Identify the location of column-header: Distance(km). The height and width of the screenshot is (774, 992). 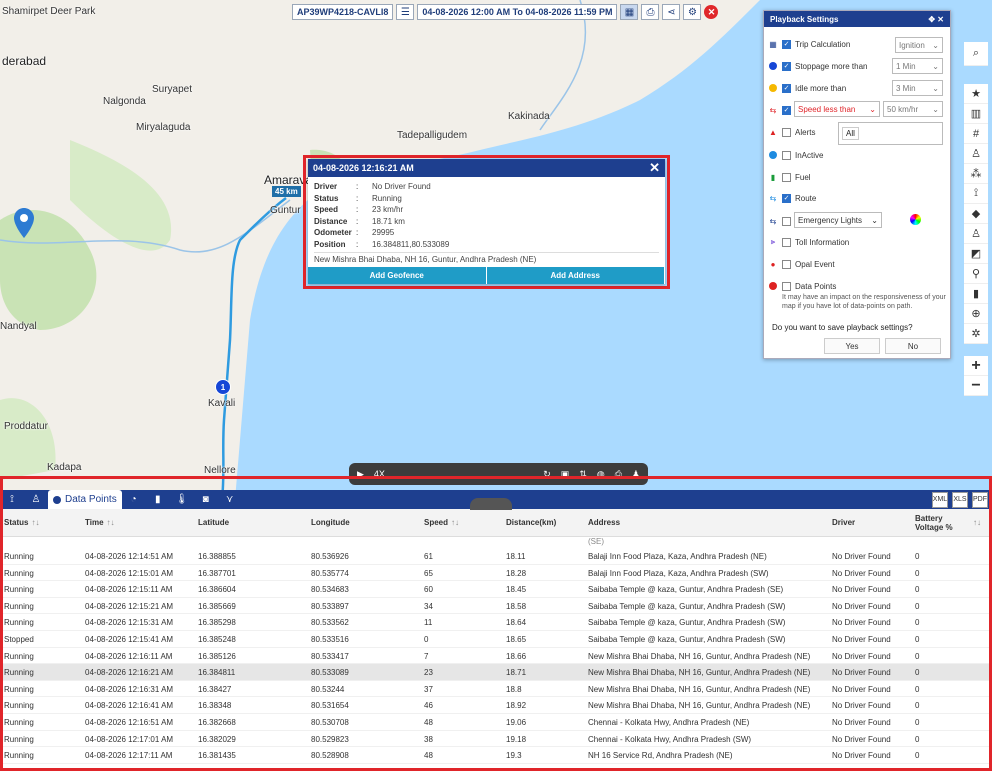
(531, 522).